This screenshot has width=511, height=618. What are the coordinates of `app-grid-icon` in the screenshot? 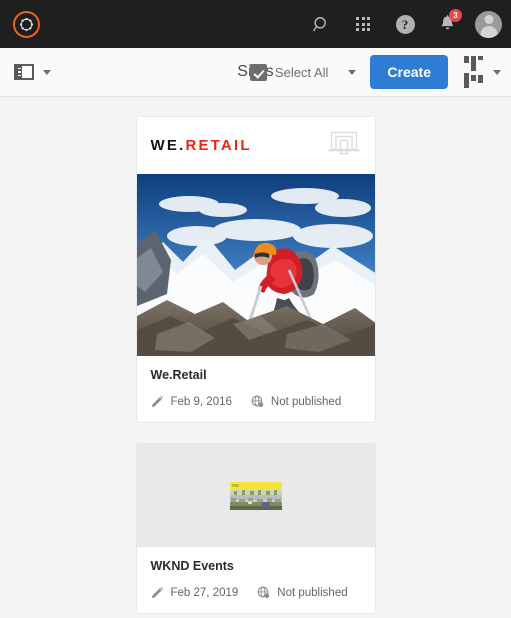 It's located at (363, 24).